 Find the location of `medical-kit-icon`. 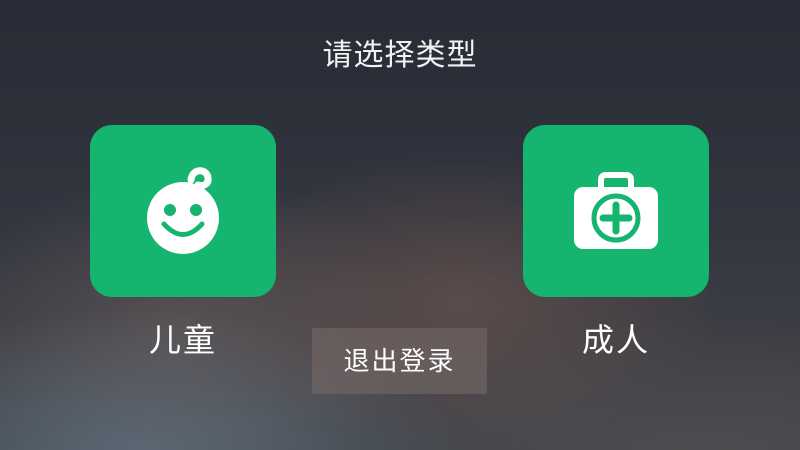

medical-kit-icon is located at coordinates (616, 210).